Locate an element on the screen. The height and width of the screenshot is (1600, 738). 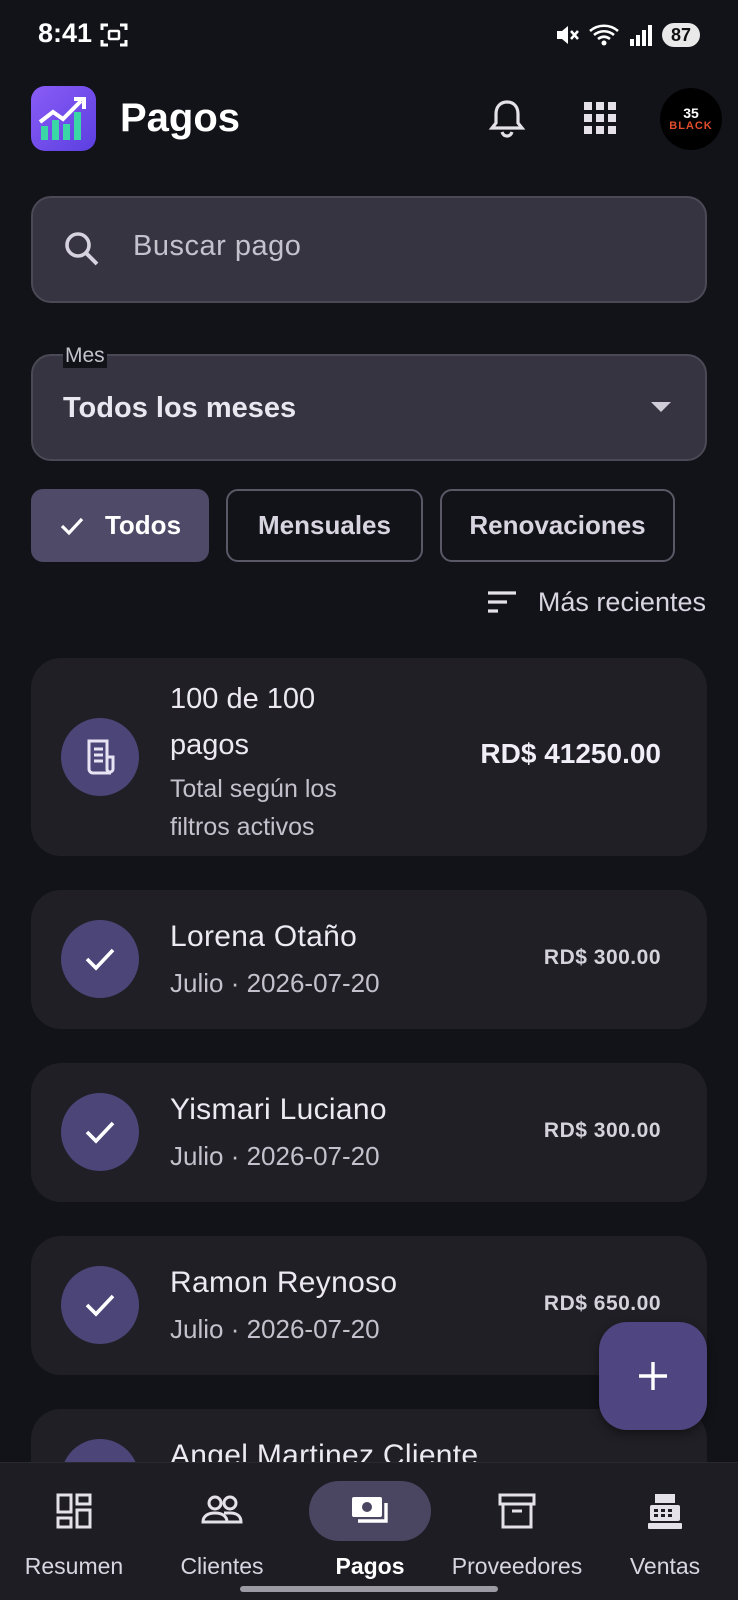
chip-label: Mensuales is located at coordinates (324, 525).